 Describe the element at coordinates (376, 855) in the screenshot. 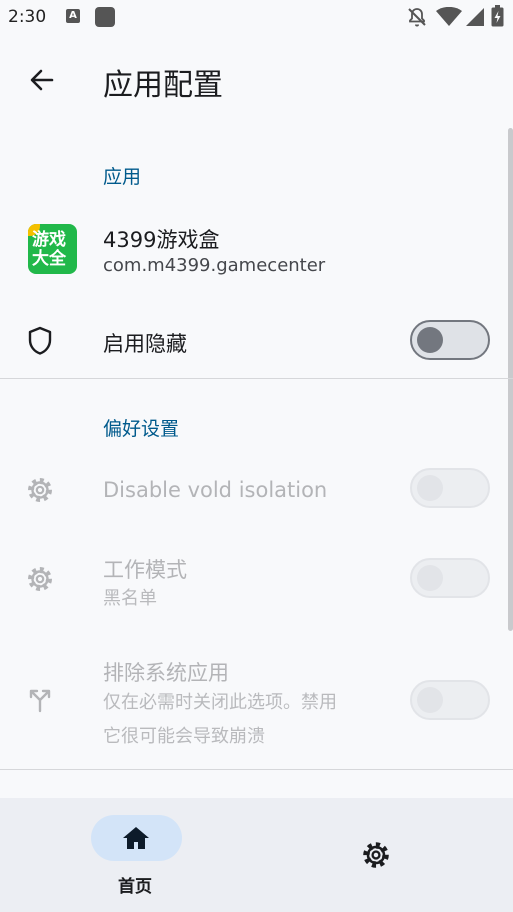

I see `settings-gear-icon` at that location.